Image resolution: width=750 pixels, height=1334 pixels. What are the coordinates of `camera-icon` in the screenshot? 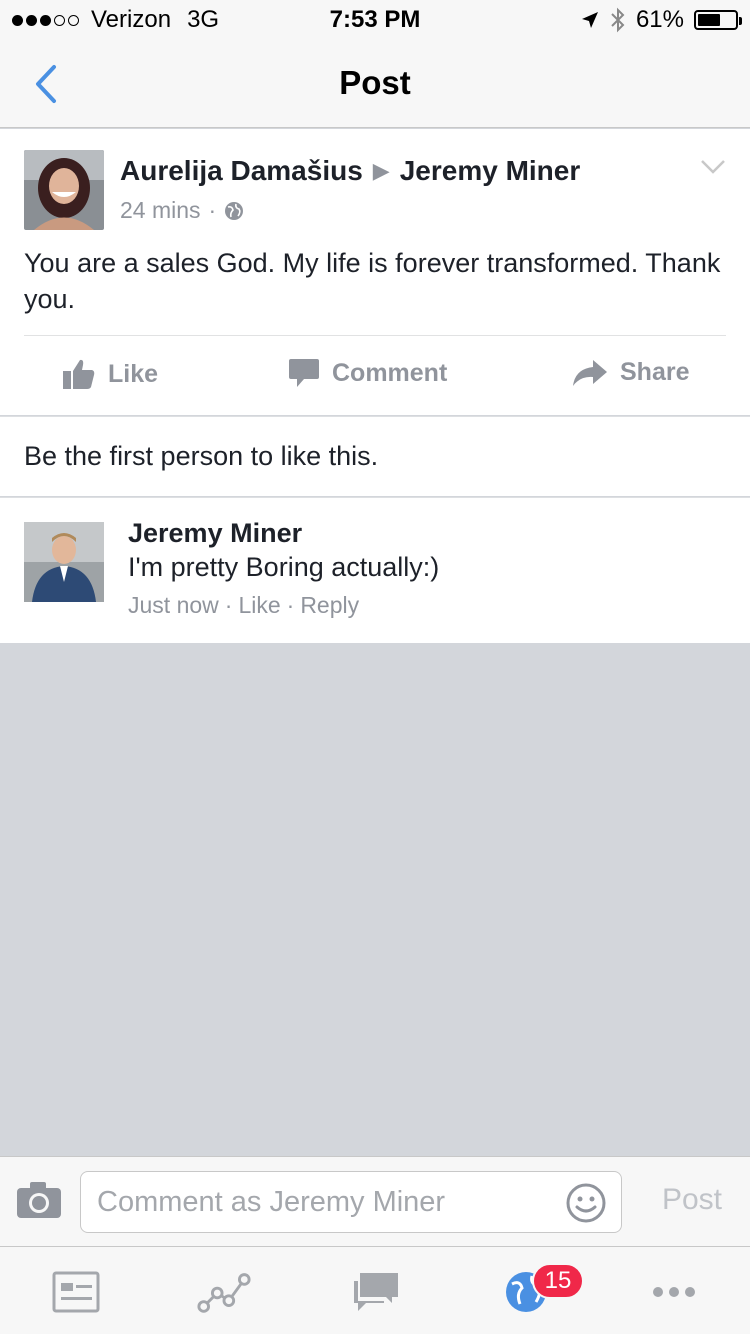 It's located at (39, 1200).